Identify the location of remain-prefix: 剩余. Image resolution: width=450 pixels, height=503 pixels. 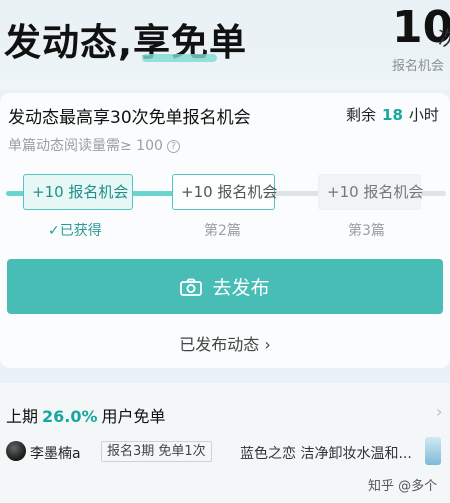
(361, 115).